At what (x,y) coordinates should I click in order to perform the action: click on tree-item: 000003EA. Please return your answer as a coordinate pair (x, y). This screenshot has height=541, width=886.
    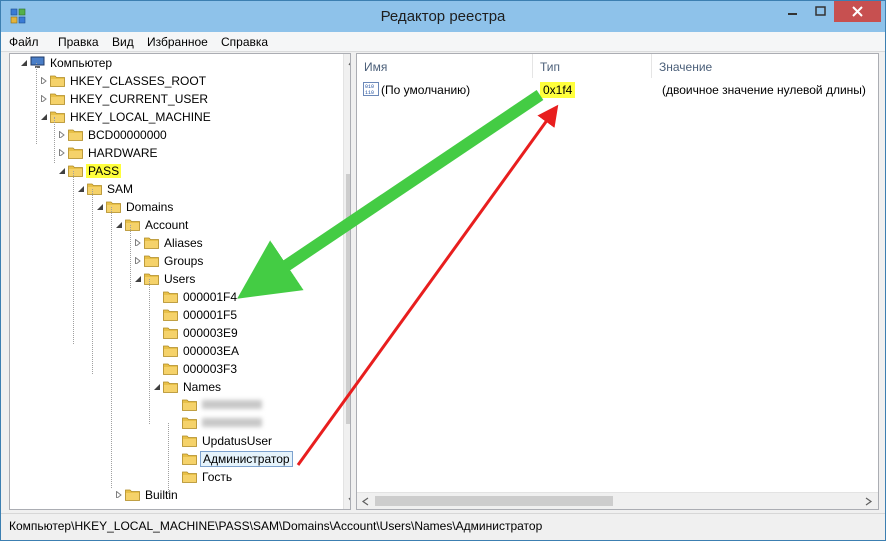
    Looking at the image, I should click on (175, 351).